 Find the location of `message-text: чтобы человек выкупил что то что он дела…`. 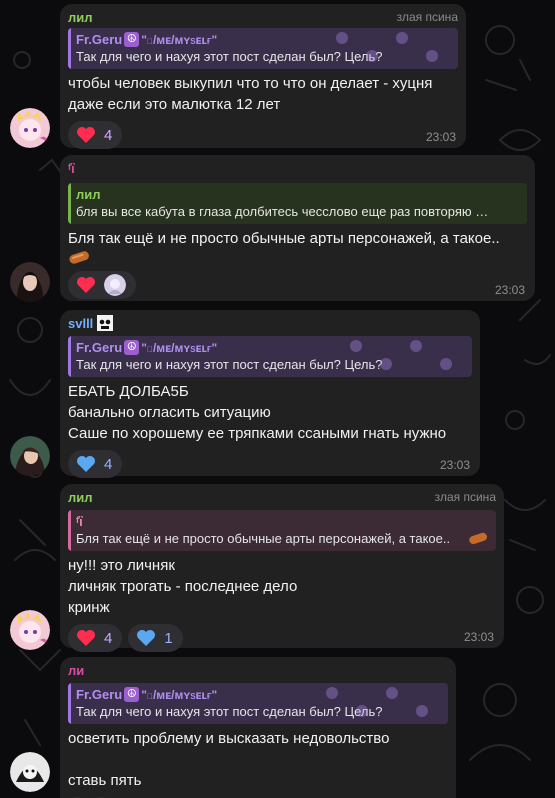

message-text: чтобы человек выкупил что то что он дела… is located at coordinates (263, 94).